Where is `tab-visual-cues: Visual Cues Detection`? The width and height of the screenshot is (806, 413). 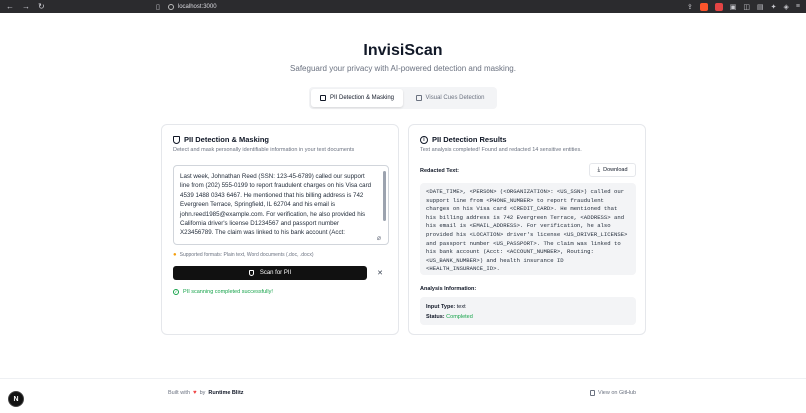
tab-visual-cues: Visual Cues Detection is located at coordinates (450, 98).